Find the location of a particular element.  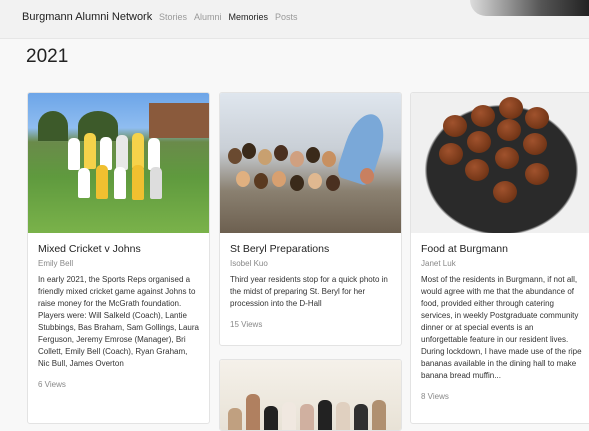

card-image-group-indoor is located at coordinates (310, 395).